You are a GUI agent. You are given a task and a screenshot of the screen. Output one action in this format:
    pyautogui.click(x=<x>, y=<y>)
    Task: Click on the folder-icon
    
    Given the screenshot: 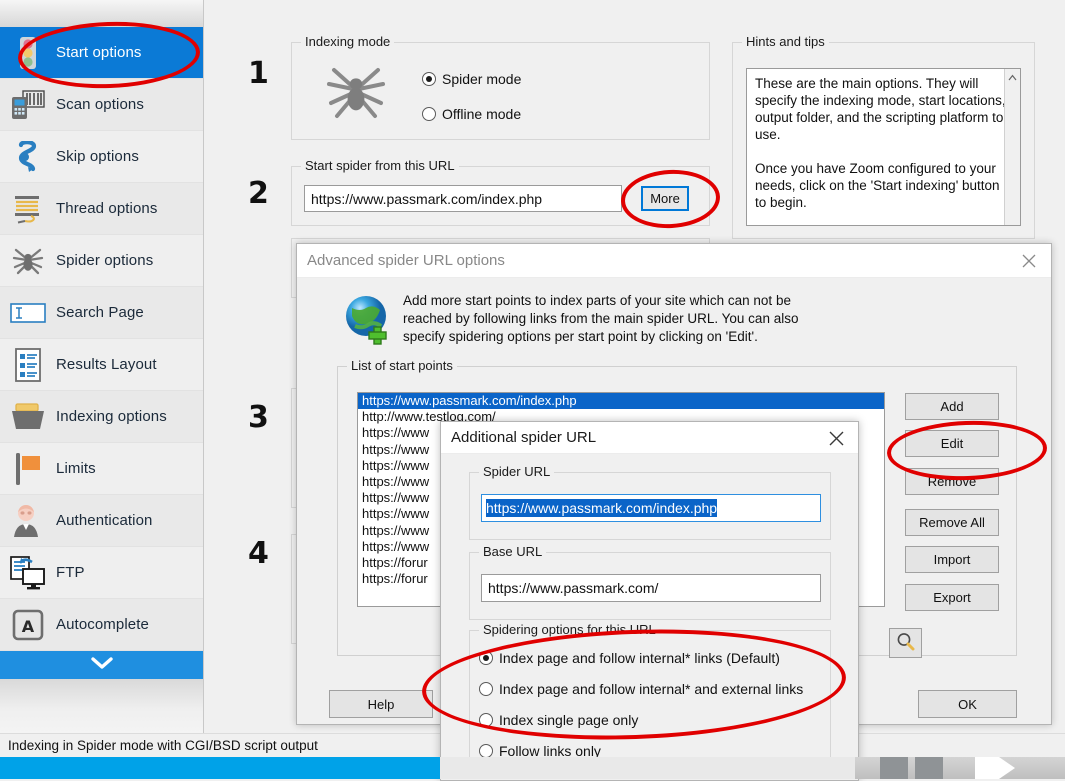 What is the action you would take?
    pyautogui.click(x=28, y=417)
    